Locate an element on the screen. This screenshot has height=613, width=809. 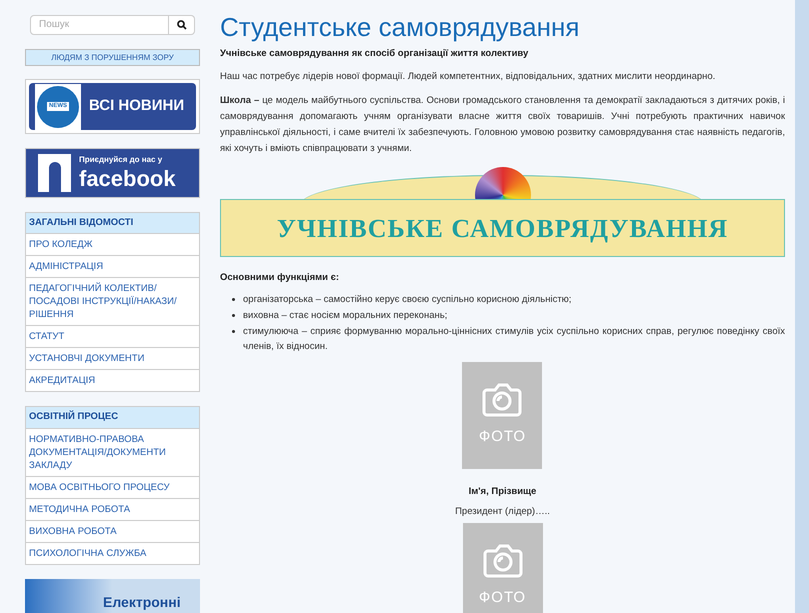
accessibility-button: ЛЮДЯМ З ПОРУШЕННЯМ ЗОРУ is located at coordinates (112, 57).